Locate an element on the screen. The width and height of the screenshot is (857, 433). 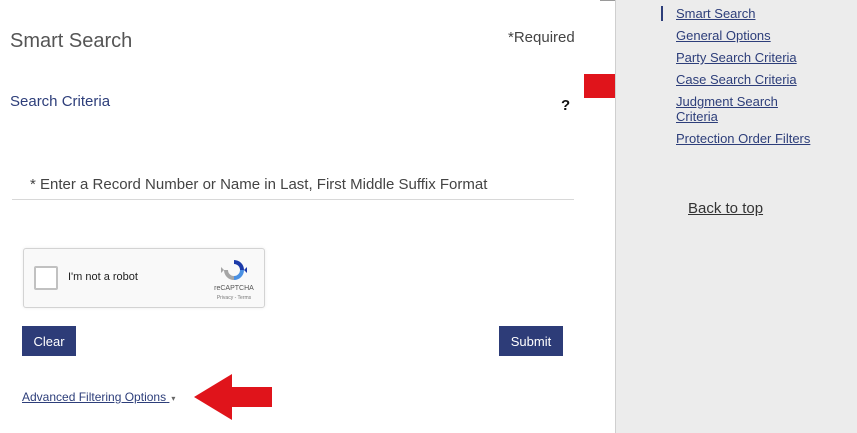
recaptcha-logo-icon is located at coordinates (234, 270).